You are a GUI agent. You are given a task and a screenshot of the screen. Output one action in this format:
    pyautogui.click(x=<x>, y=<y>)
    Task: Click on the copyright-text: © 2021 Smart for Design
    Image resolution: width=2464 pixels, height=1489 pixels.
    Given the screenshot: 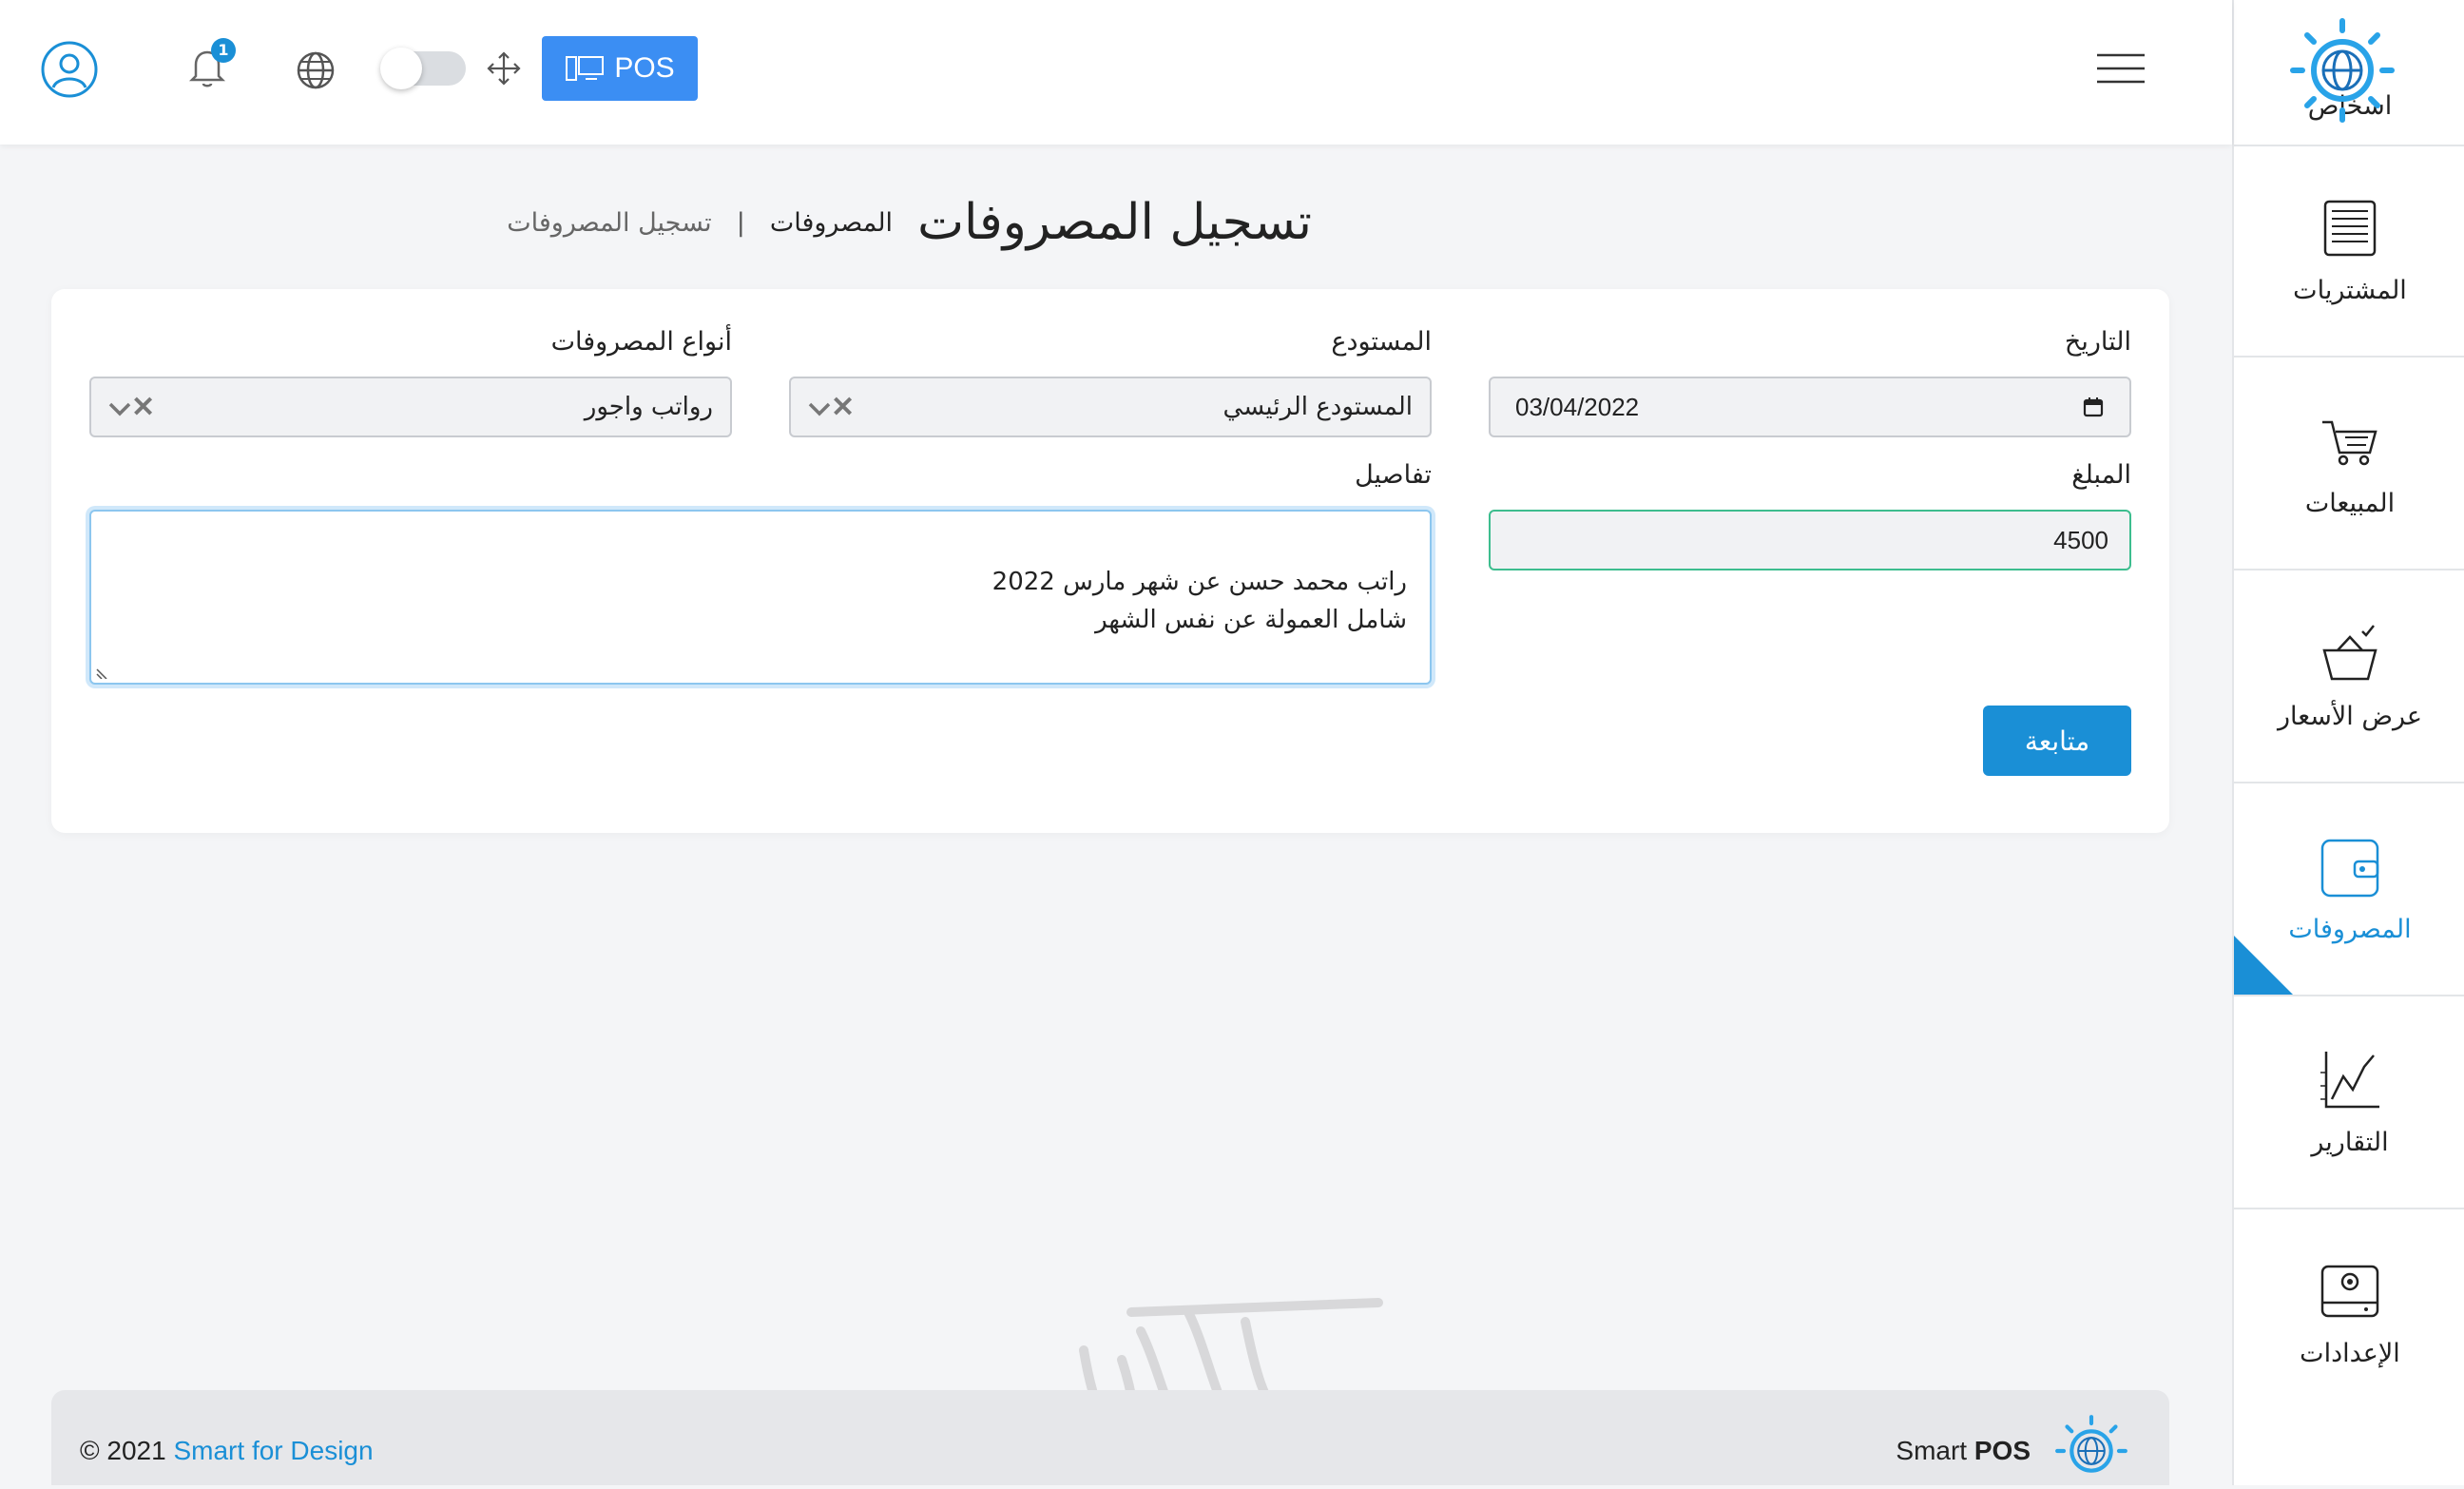 What is the action you would take?
    pyautogui.click(x=227, y=1451)
    